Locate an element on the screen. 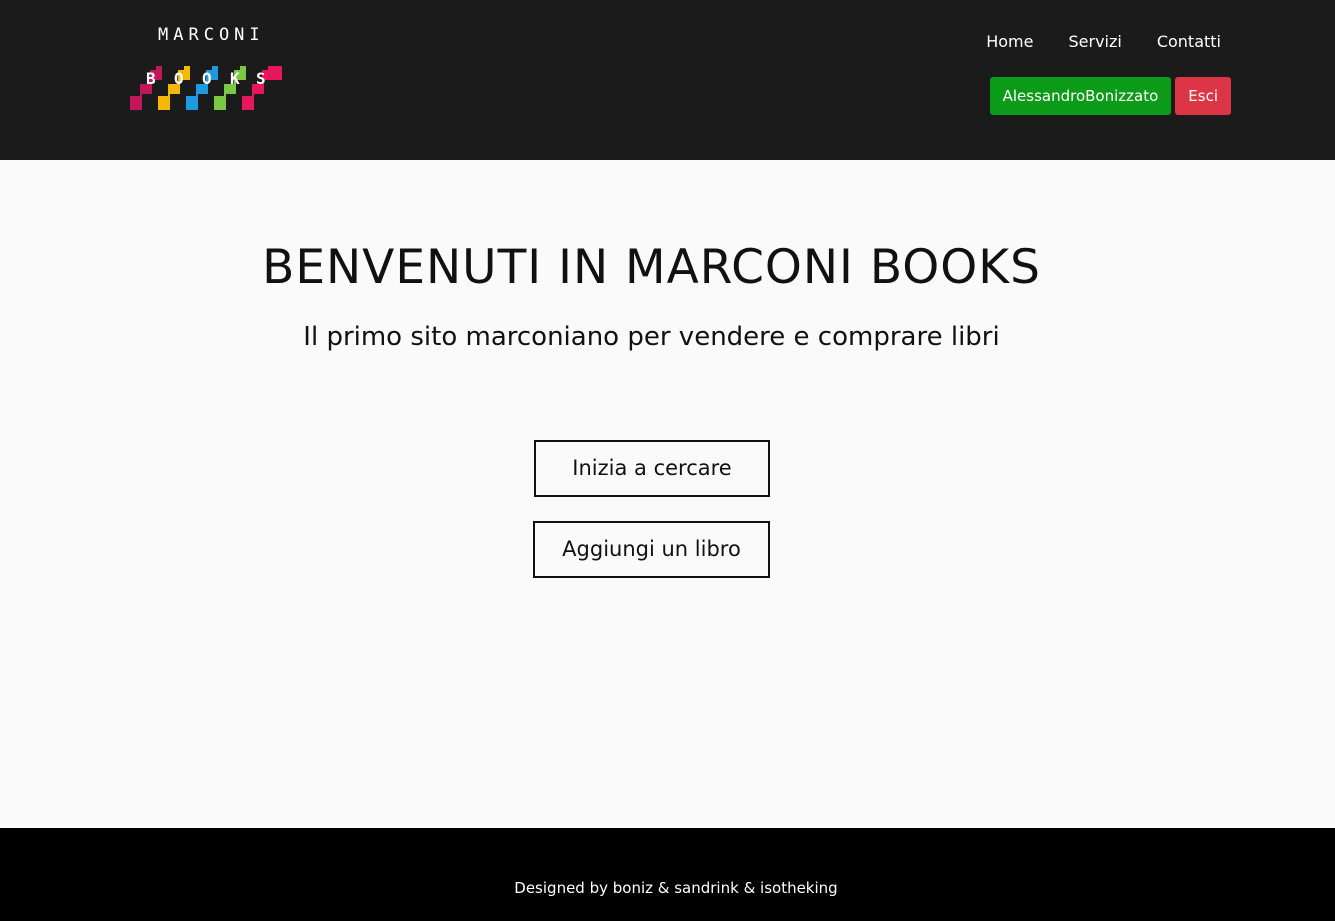 The width and height of the screenshot is (1335, 921). svg-text: S is located at coordinates (261, 78).